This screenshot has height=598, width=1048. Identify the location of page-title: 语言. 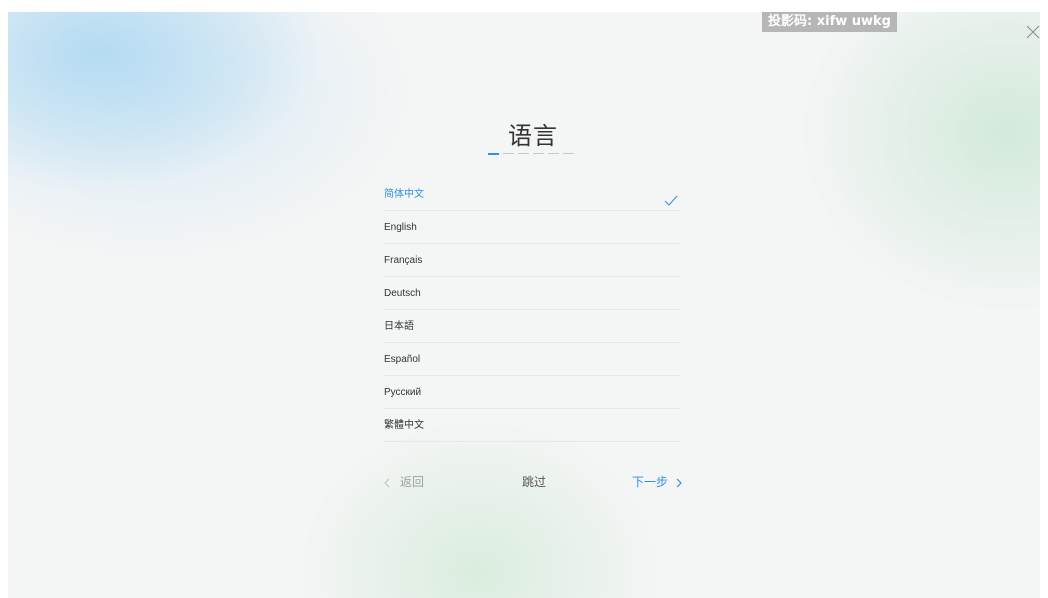
(533, 136).